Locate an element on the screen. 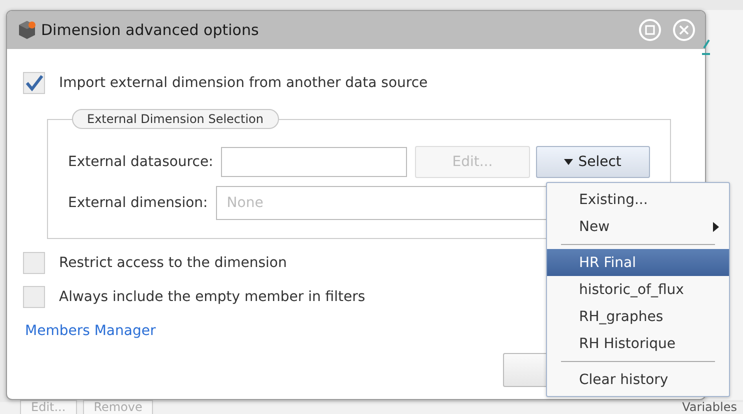  checkbox-label: Import external dimension from another data source is located at coordinates (243, 83).